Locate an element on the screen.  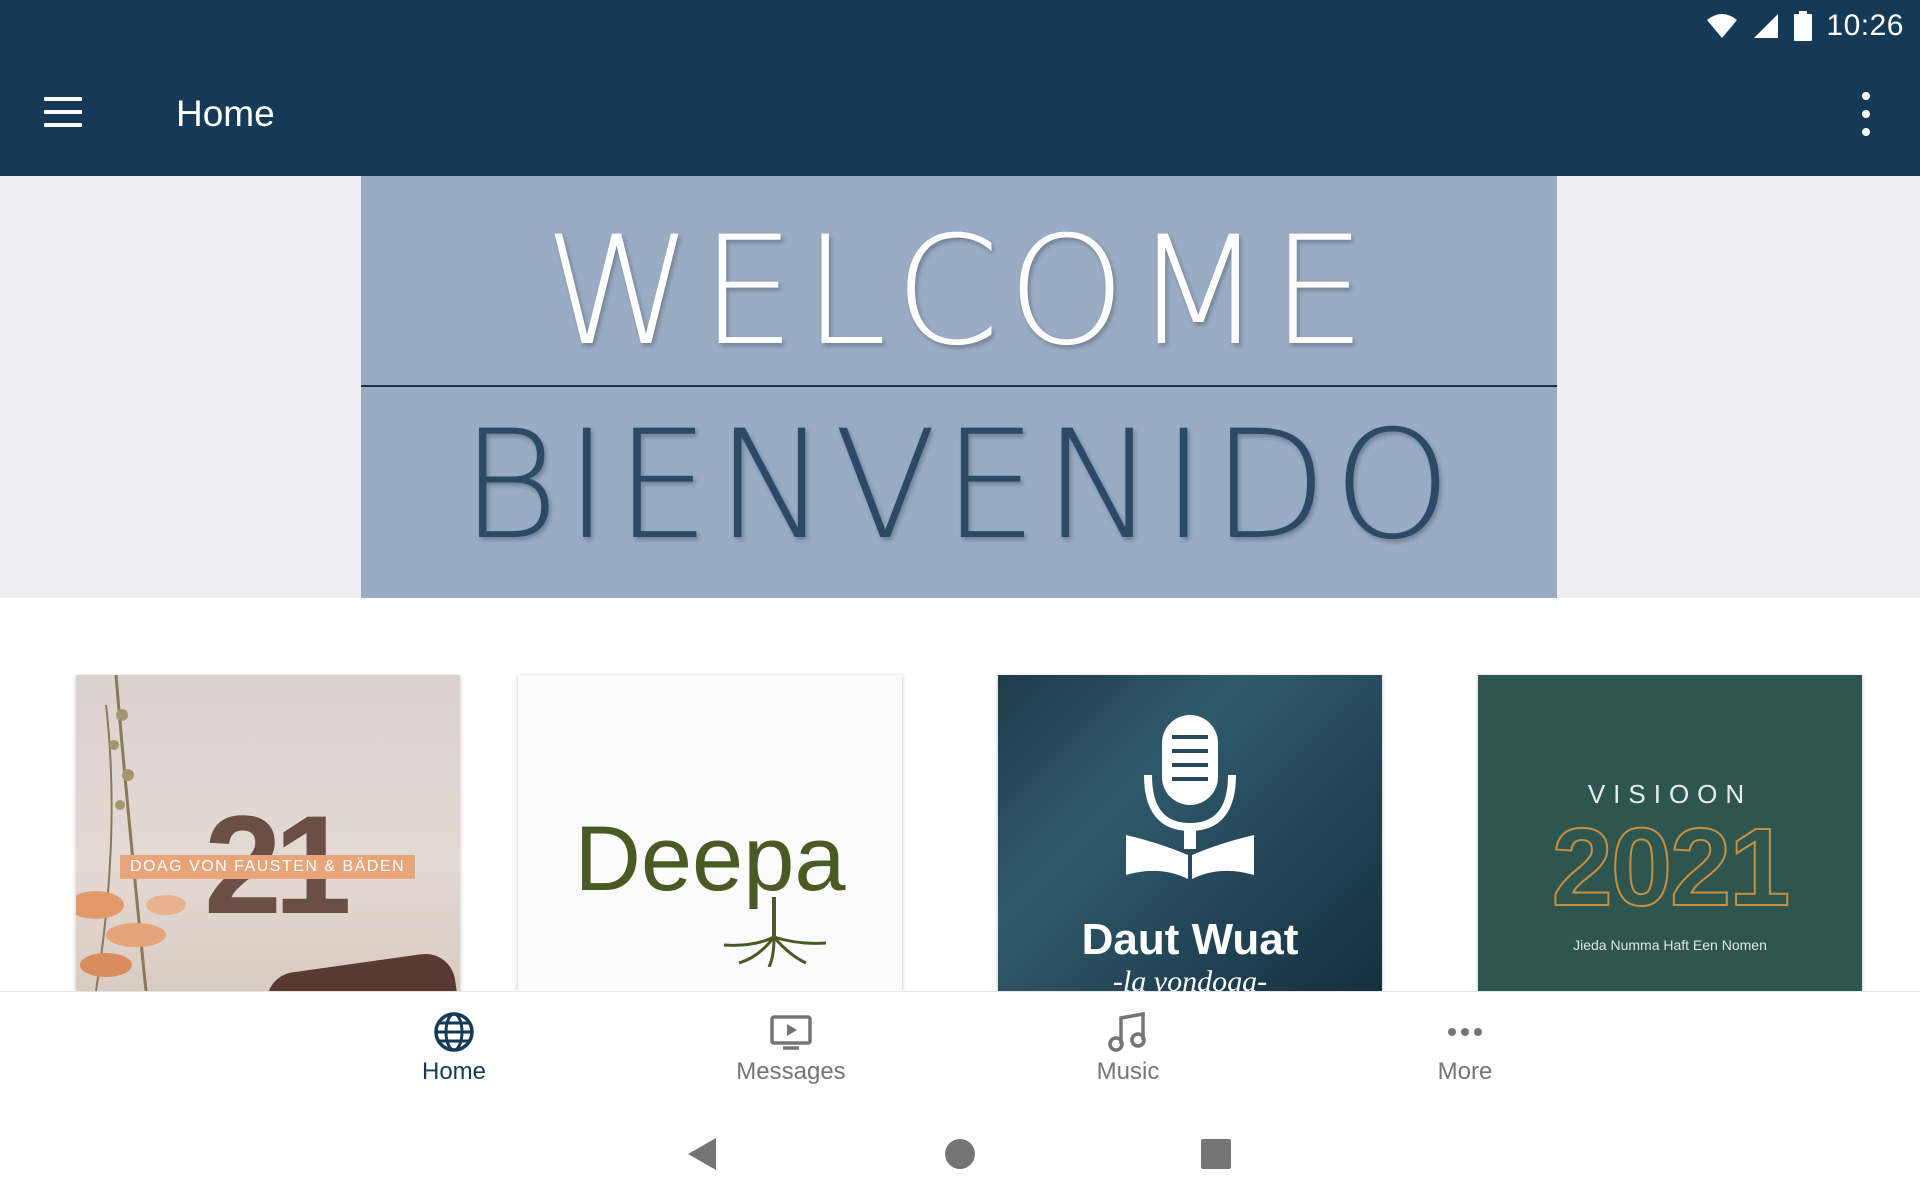
card-daut-wuat: Daut Wuat -la vondoga- is located at coordinates (1190, 833).